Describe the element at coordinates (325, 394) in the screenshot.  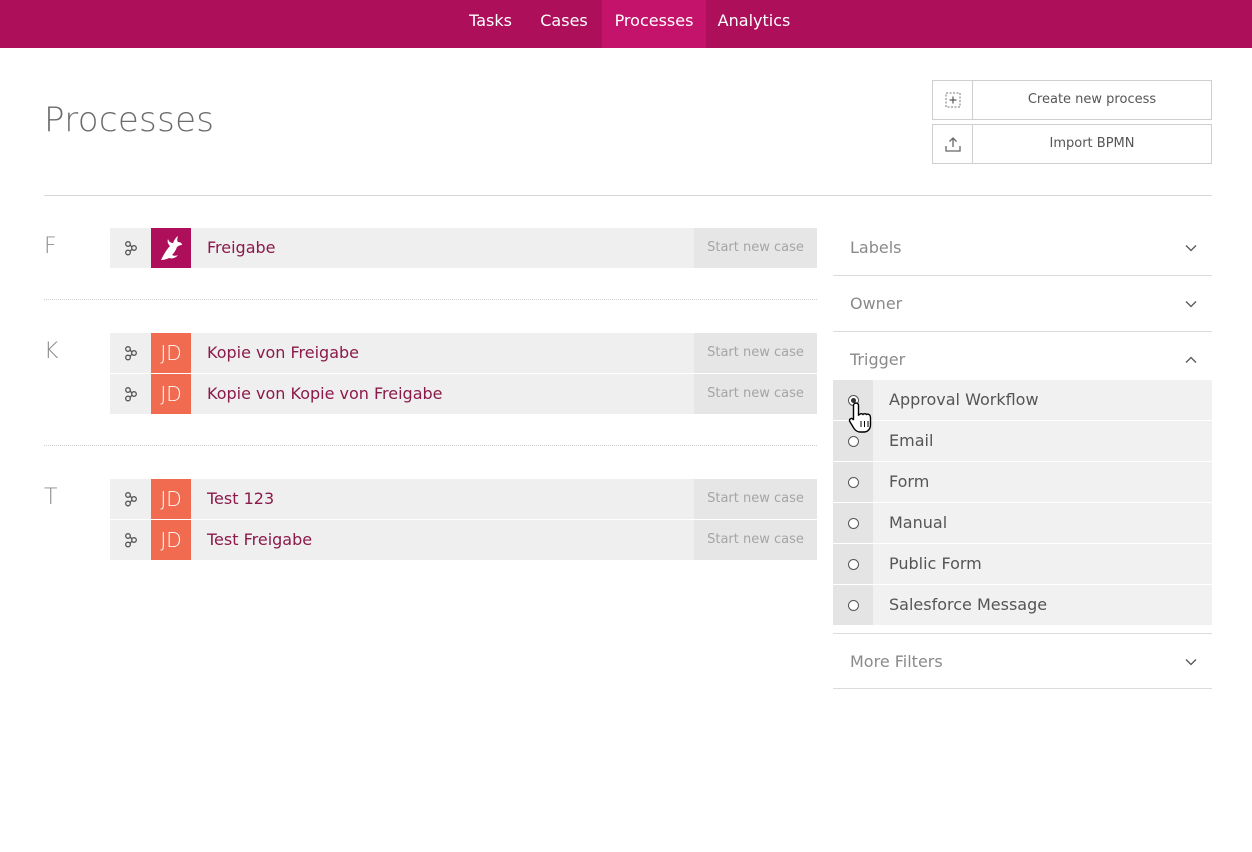
I see `process-name: Kopie von Kopie von Freigabe` at that location.